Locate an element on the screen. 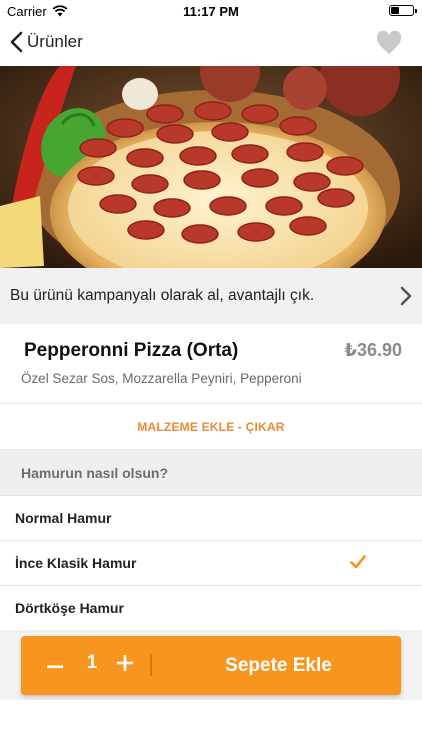 The width and height of the screenshot is (422, 750). edit-ingredients-button: MALZEME EKLE - ÇIKAR is located at coordinates (211, 427).